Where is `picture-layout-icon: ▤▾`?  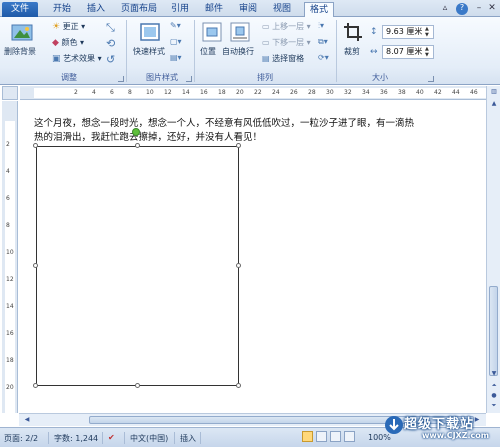 picture-layout-icon: ▤▾ is located at coordinates (176, 57).